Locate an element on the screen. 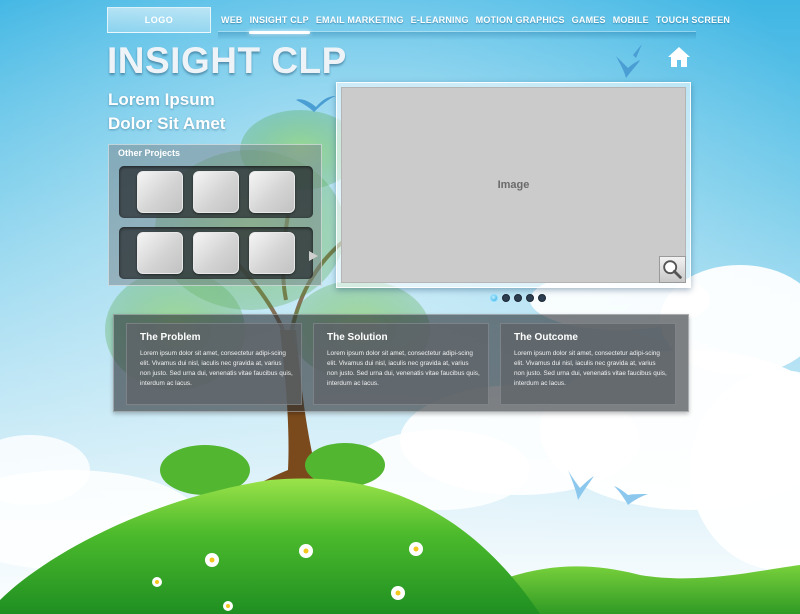  subtitle-line-1: Lorem Ipsum is located at coordinates (161, 99).